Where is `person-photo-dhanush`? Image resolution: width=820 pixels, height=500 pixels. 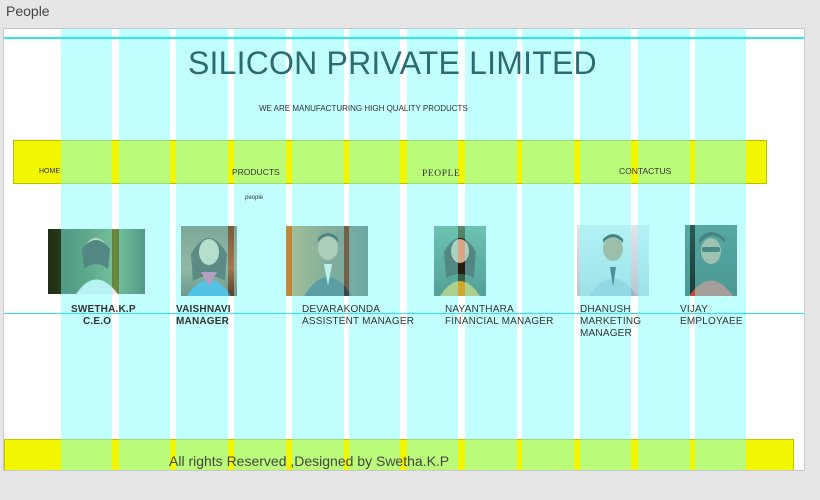 person-photo-dhanush is located at coordinates (613, 260).